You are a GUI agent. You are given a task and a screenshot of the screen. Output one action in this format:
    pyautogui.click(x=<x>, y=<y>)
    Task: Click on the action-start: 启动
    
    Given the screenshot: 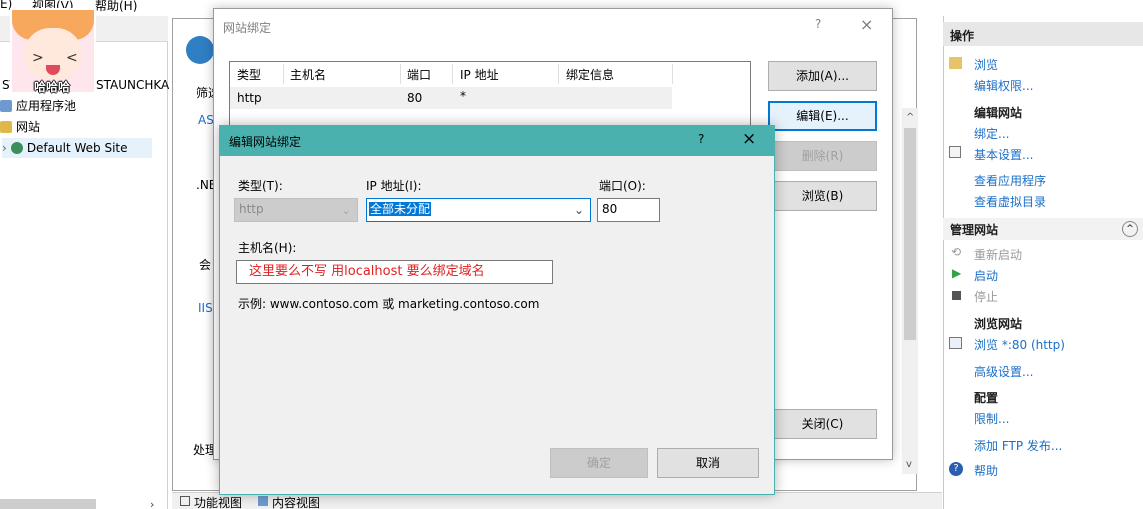 What is the action you would take?
    pyautogui.click(x=986, y=275)
    